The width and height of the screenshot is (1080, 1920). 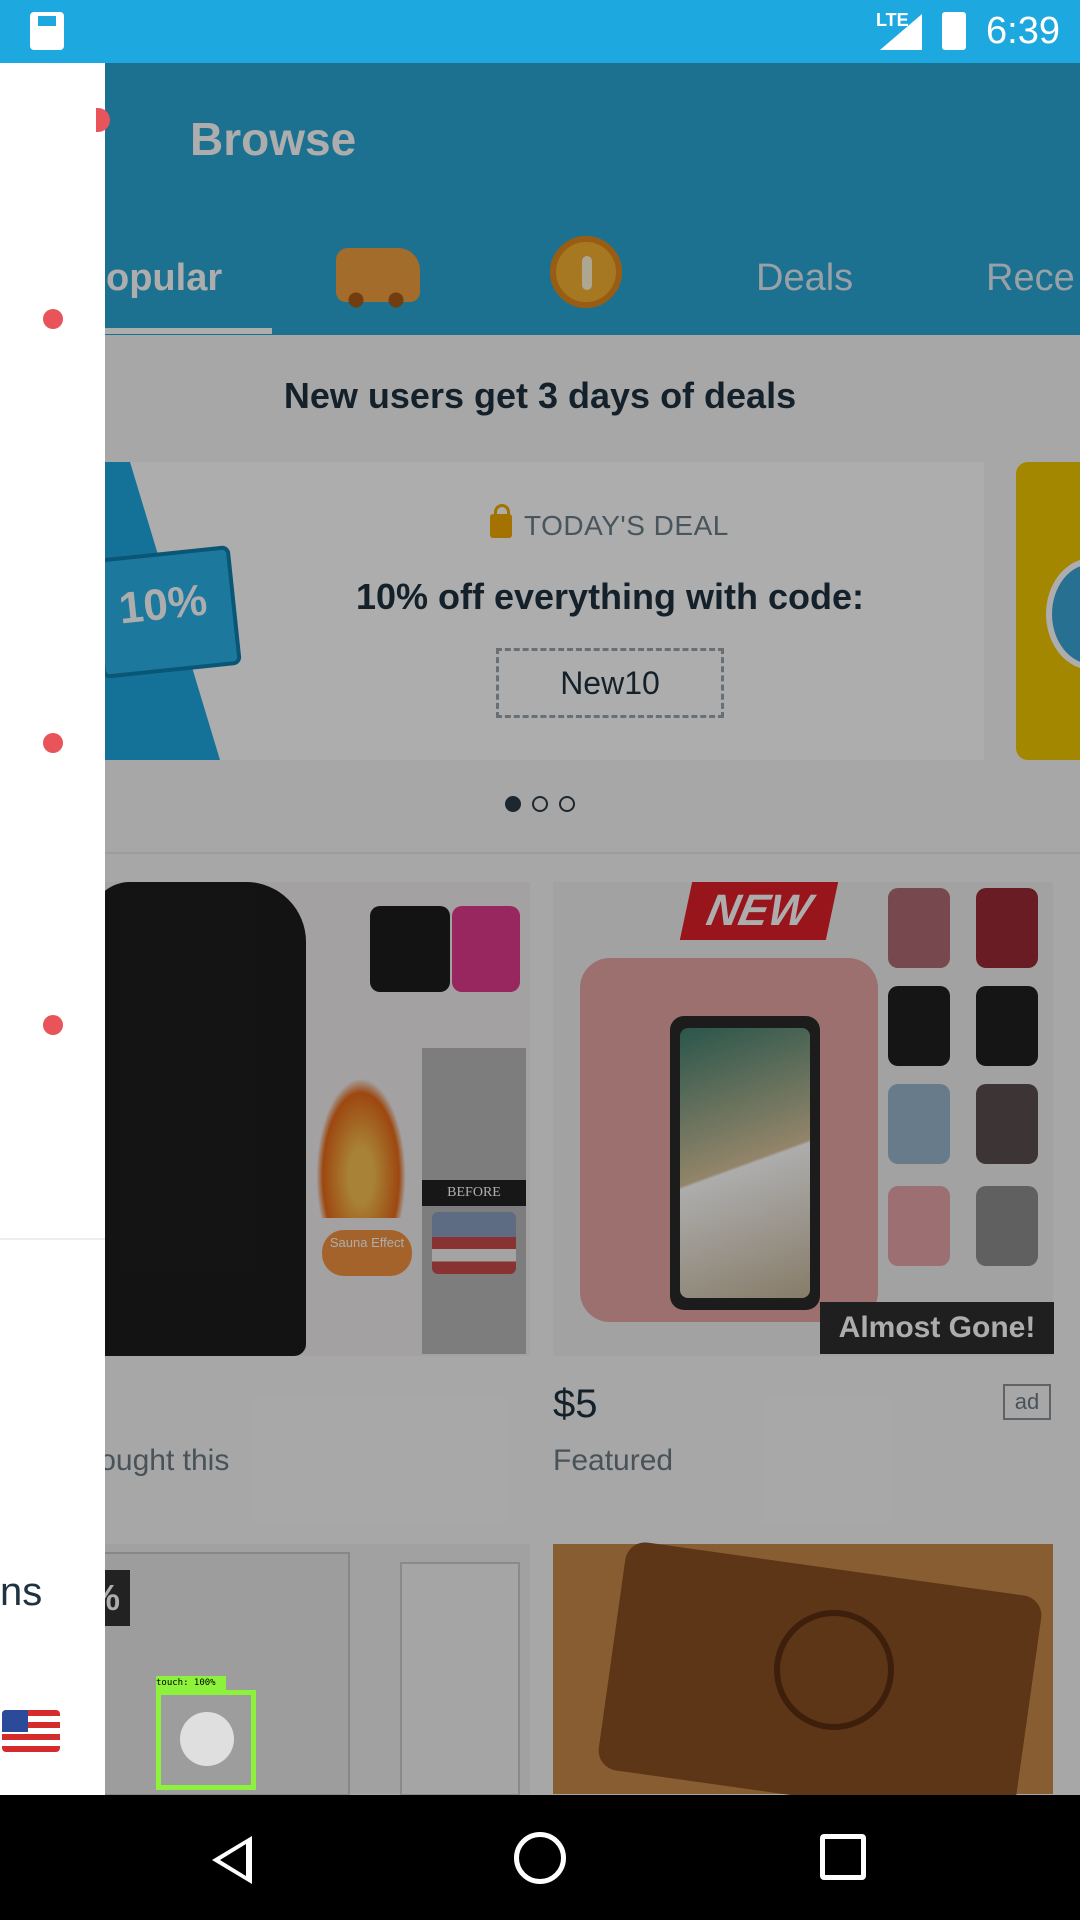 I want to click on touch-point, so click(x=207, y=1739).